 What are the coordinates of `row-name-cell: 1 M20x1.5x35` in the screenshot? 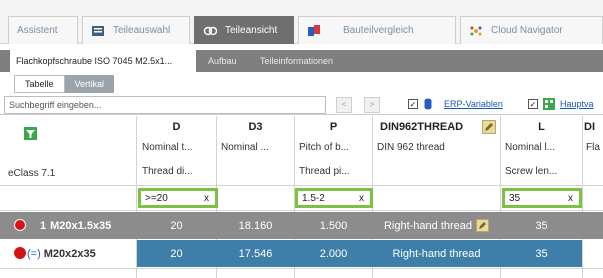 It's located at (88, 225).